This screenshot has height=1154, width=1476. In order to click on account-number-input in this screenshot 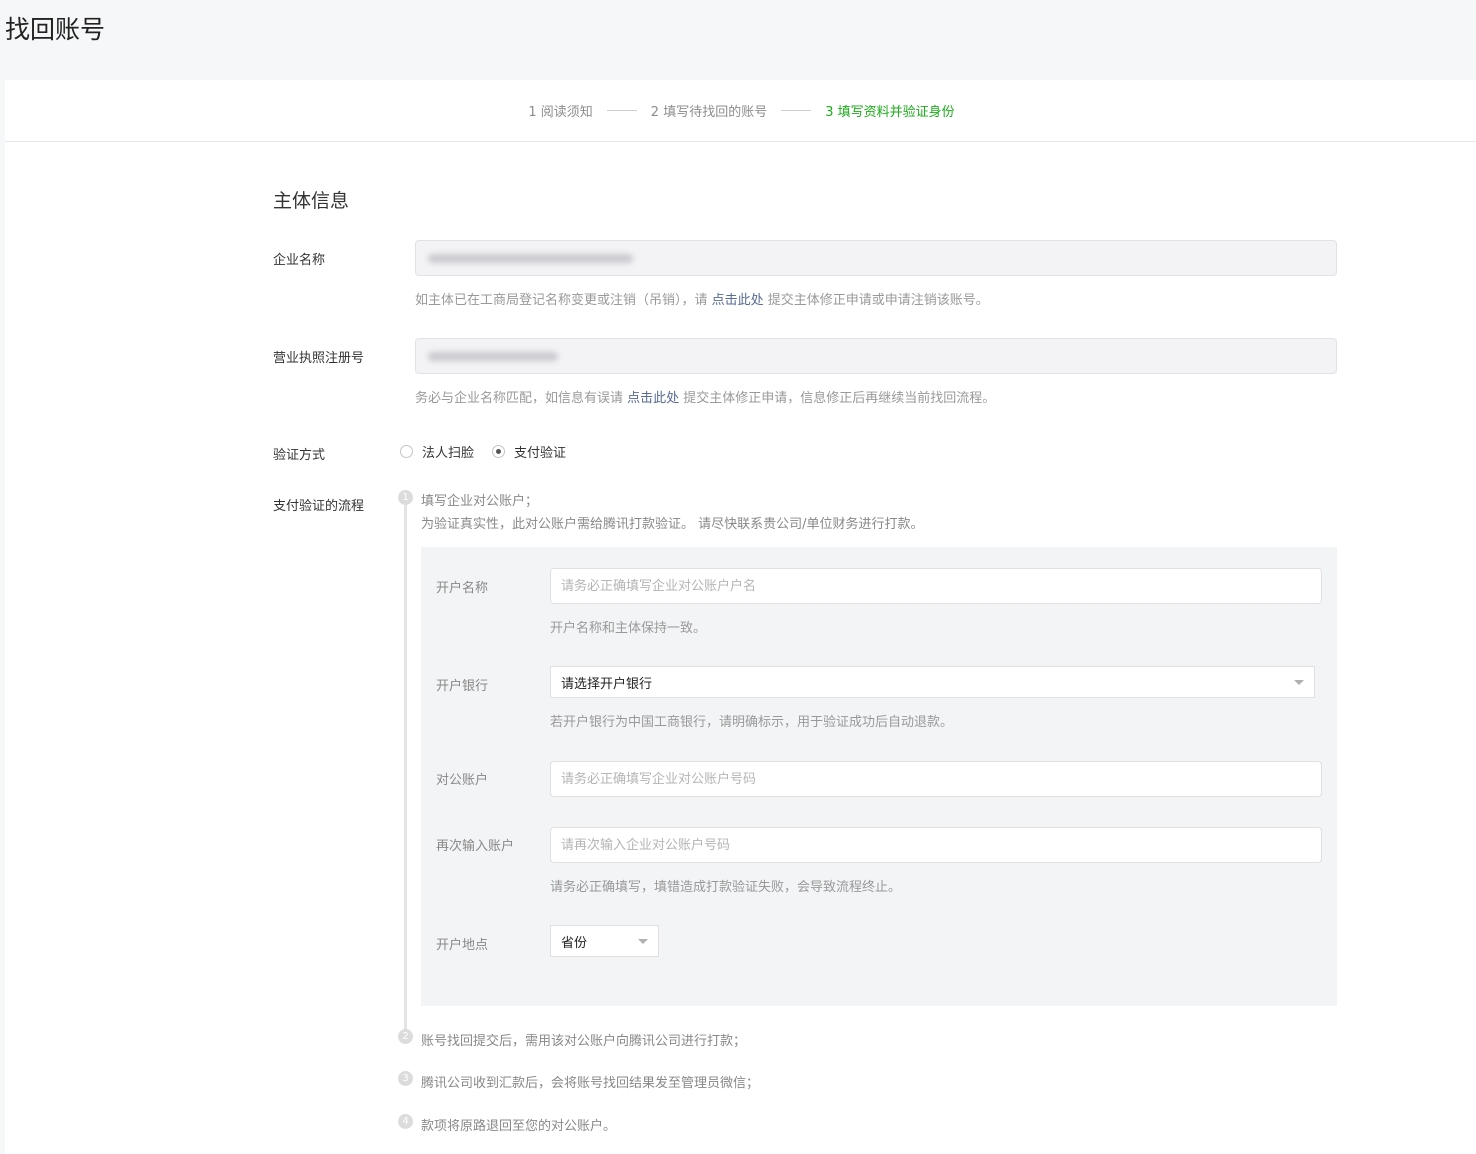, I will do `click(936, 779)`.